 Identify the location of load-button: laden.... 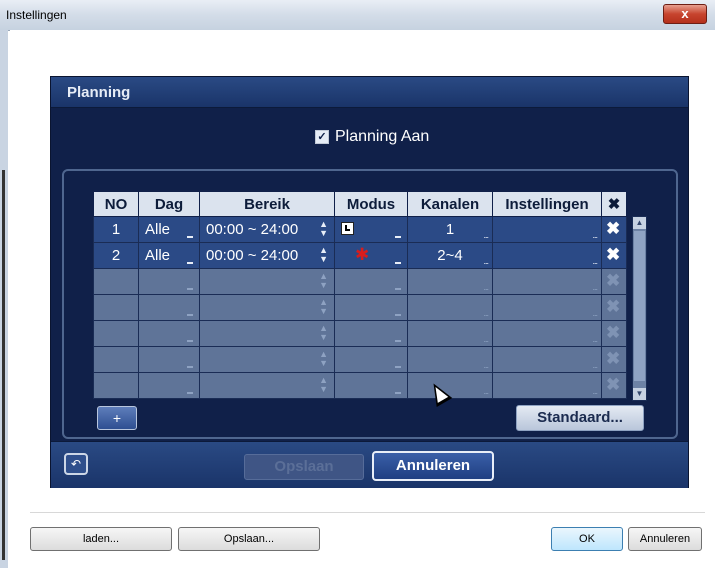
(101, 539).